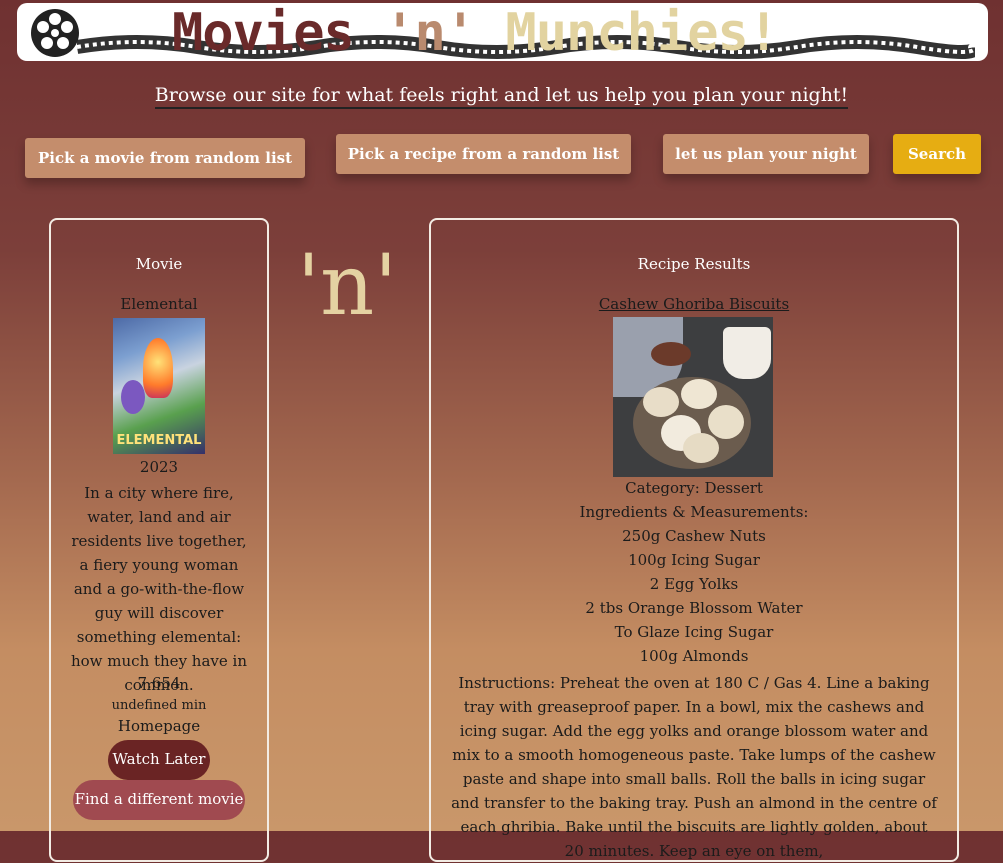 The width and height of the screenshot is (1003, 863). What do you see at coordinates (694, 512) in the screenshot?
I see `ingredients-label: Ingredients & Measurements:` at bounding box center [694, 512].